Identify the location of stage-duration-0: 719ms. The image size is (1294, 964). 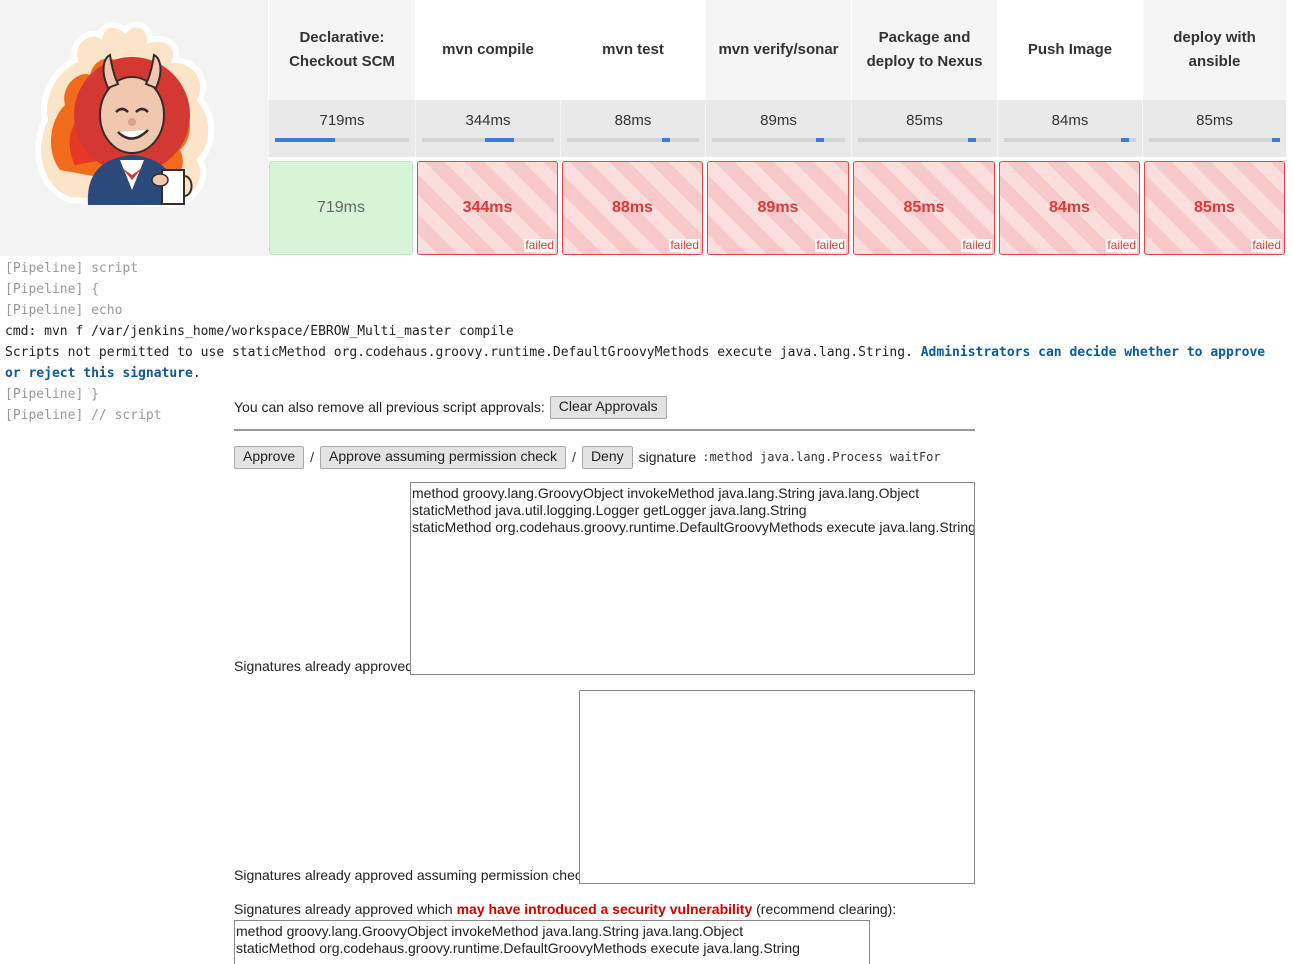
(341, 128).